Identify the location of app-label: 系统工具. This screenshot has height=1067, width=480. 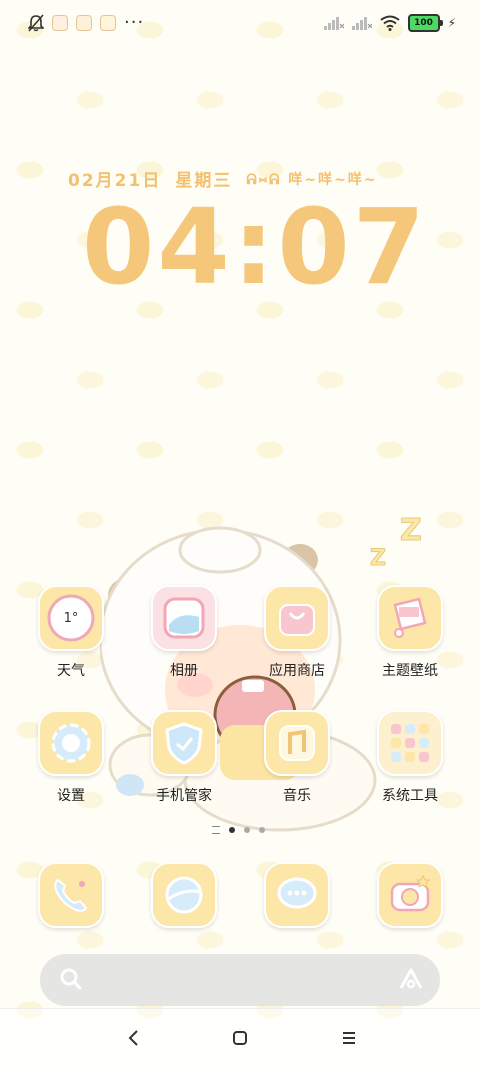
(410, 796).